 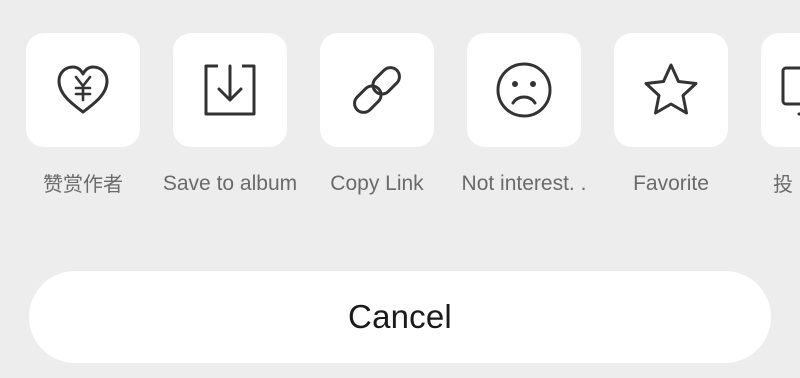 I want to click on action-cast: 投, so click(x=776, y=118).